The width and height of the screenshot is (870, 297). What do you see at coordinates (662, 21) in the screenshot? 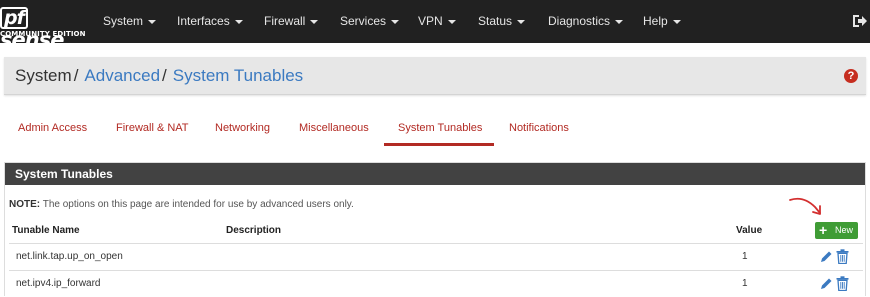
I see `nav-menu-help: Help` at bounding box center [662, 21].